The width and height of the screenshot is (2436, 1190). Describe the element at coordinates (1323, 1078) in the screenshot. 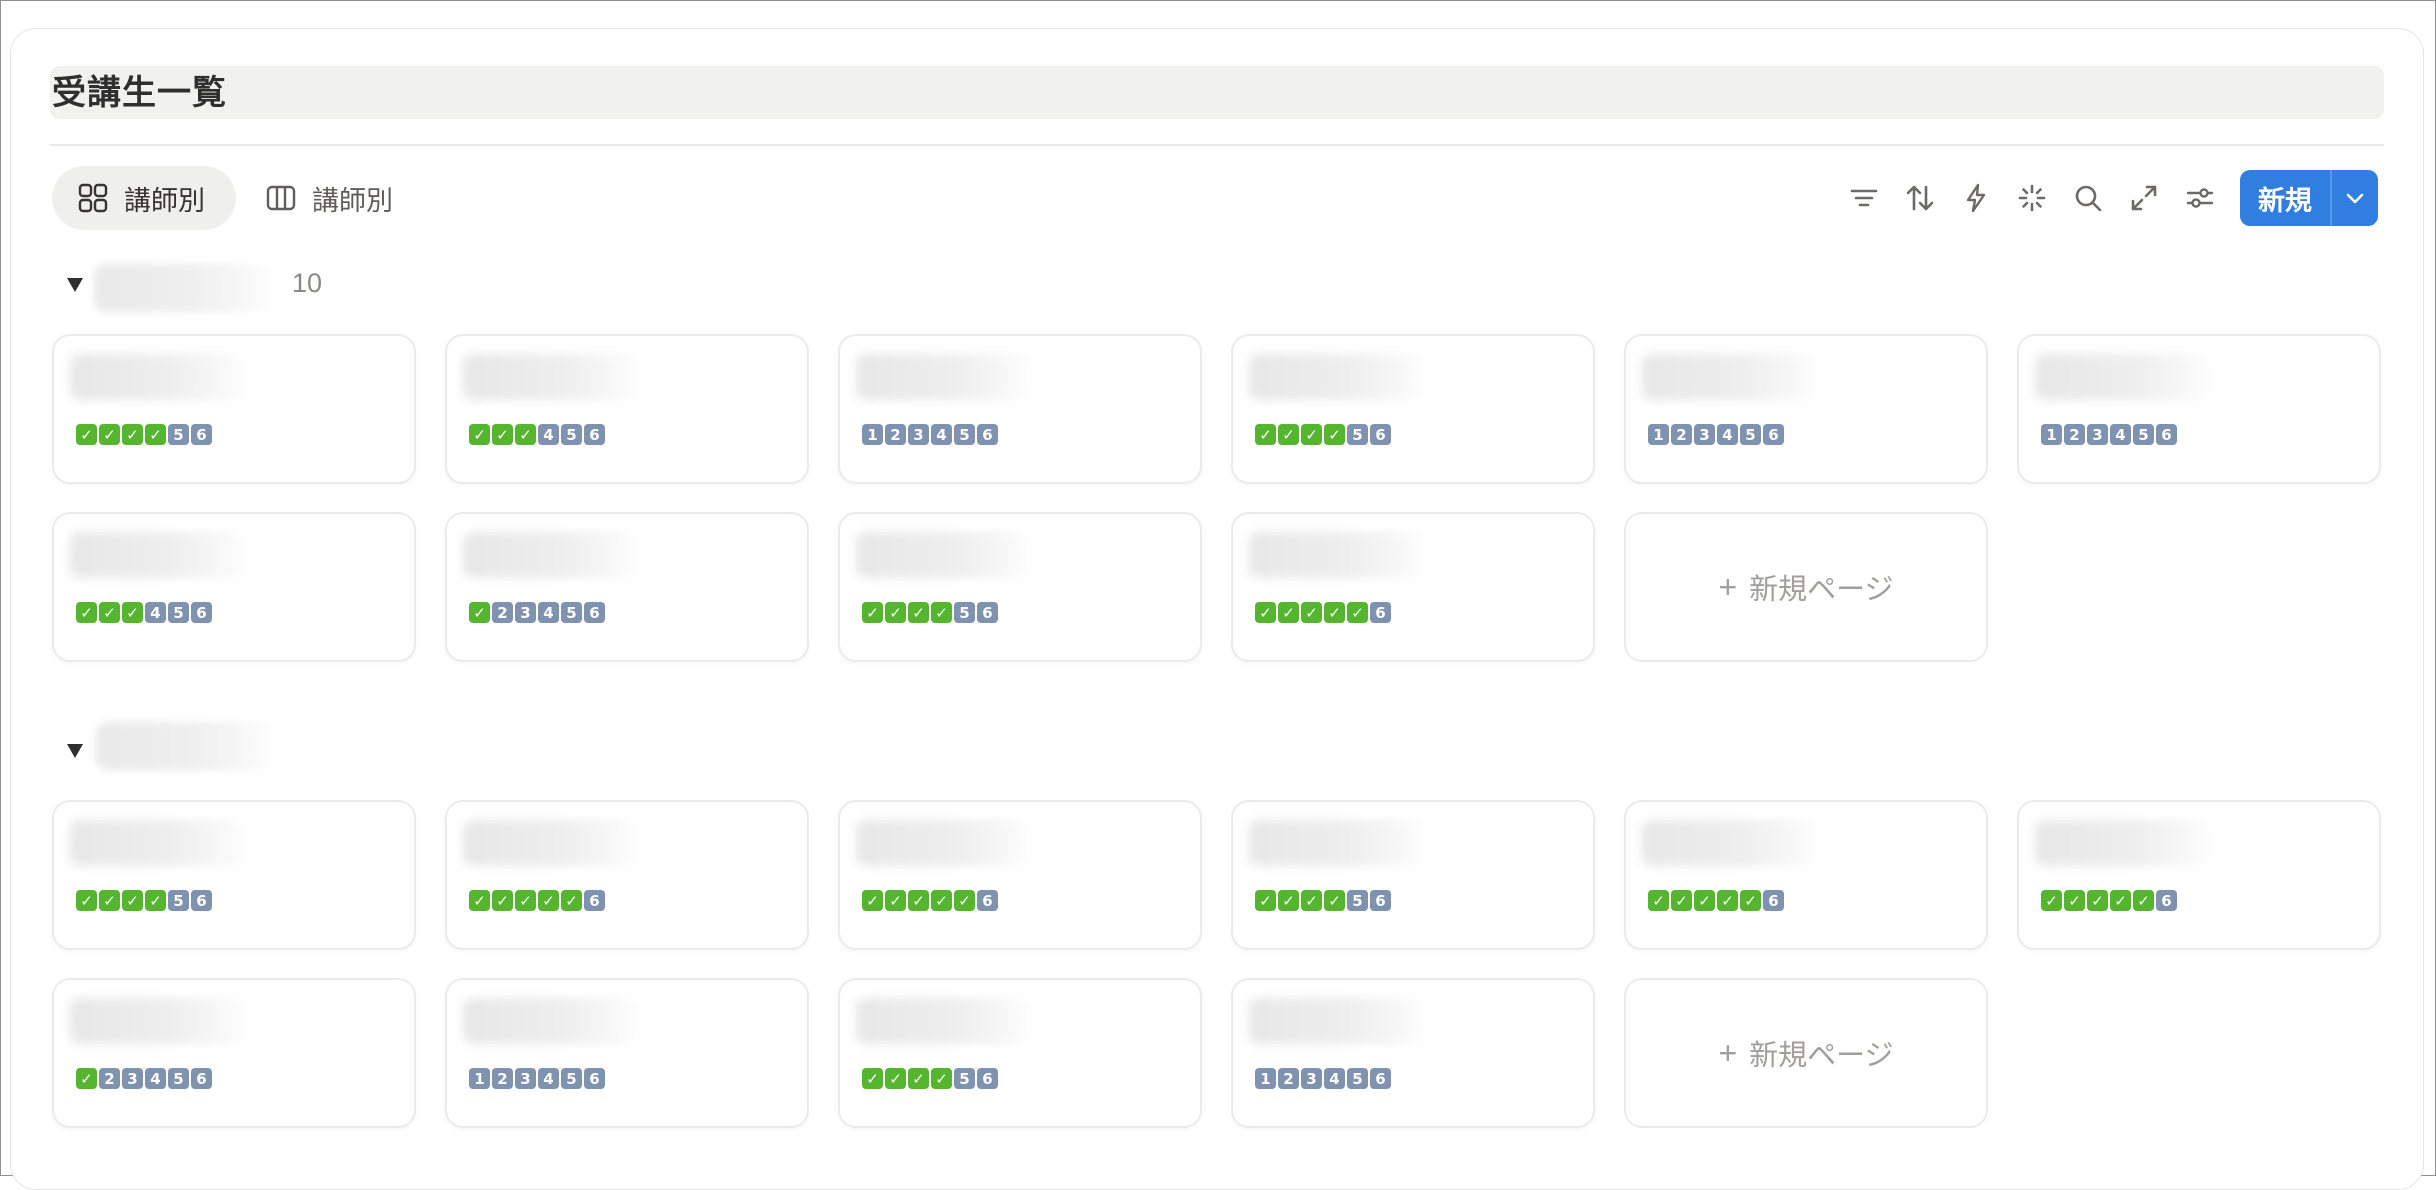

I see `lesson-progress: 123456` at that location.